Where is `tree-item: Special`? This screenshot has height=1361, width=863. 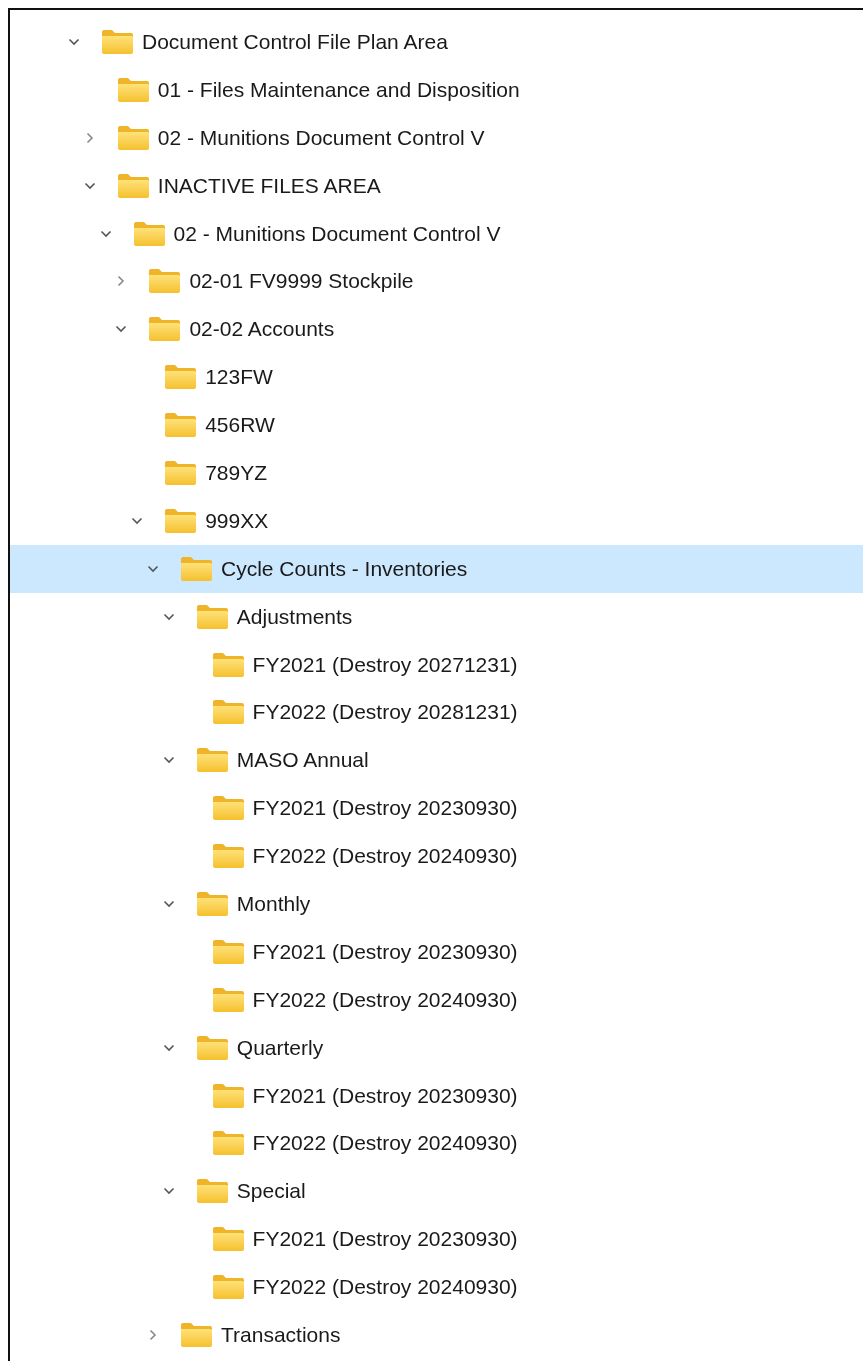 tree-item: Special is located at coordinates (436, 1191).